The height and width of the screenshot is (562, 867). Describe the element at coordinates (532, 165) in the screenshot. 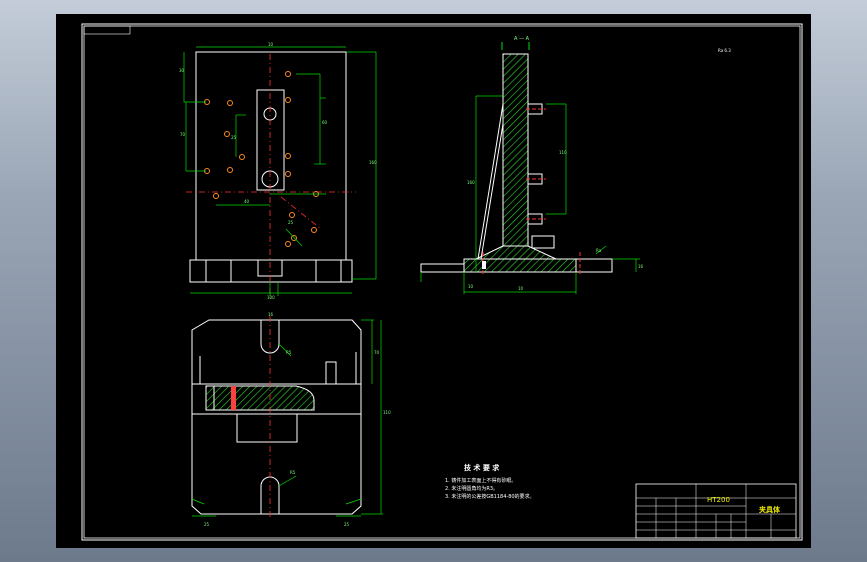

I see `section-view: A — A 160 110 10 10 Ra 16` at that location.